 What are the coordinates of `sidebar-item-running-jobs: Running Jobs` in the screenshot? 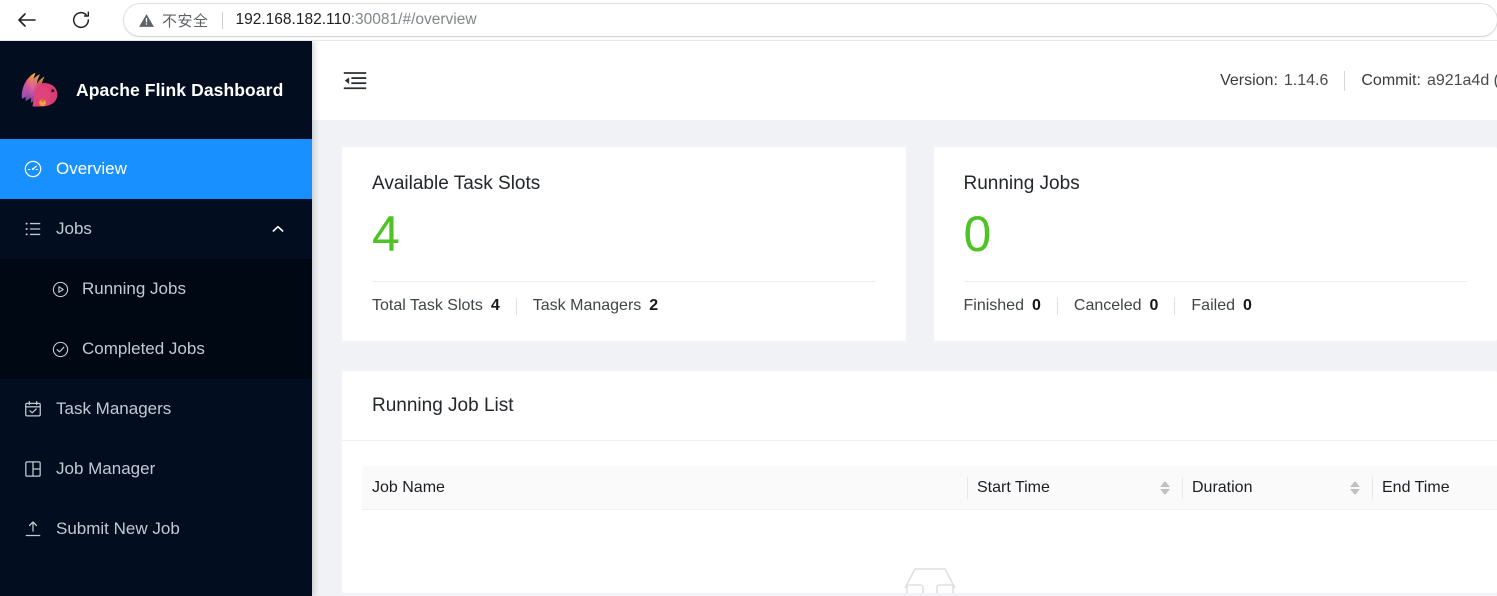 It's located at (156, 289).